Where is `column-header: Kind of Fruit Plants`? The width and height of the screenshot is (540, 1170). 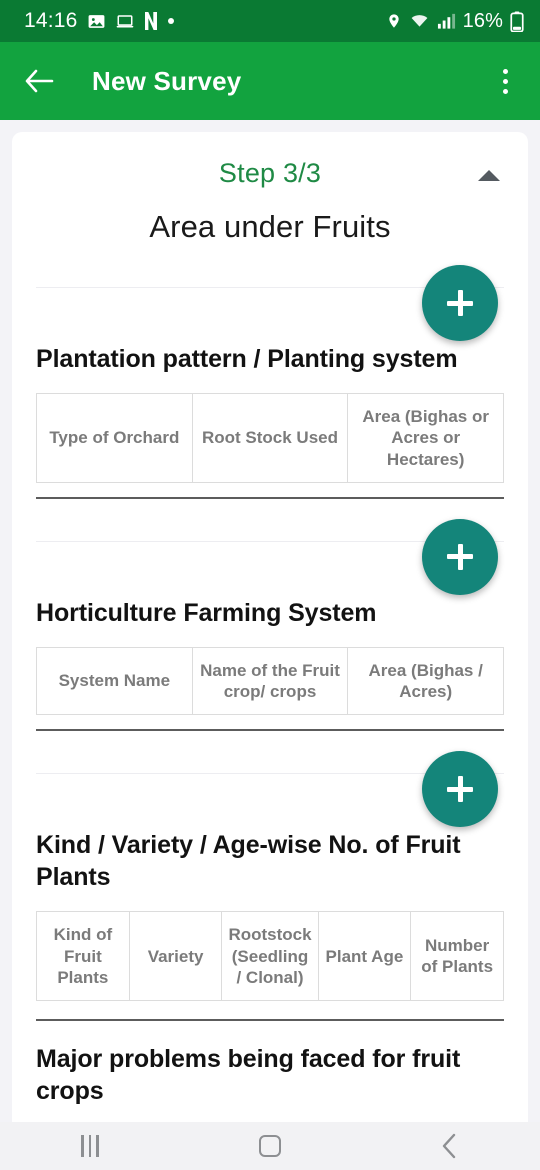
column-header: Kind of Fruit Plants is located at coordinates (83, 956).